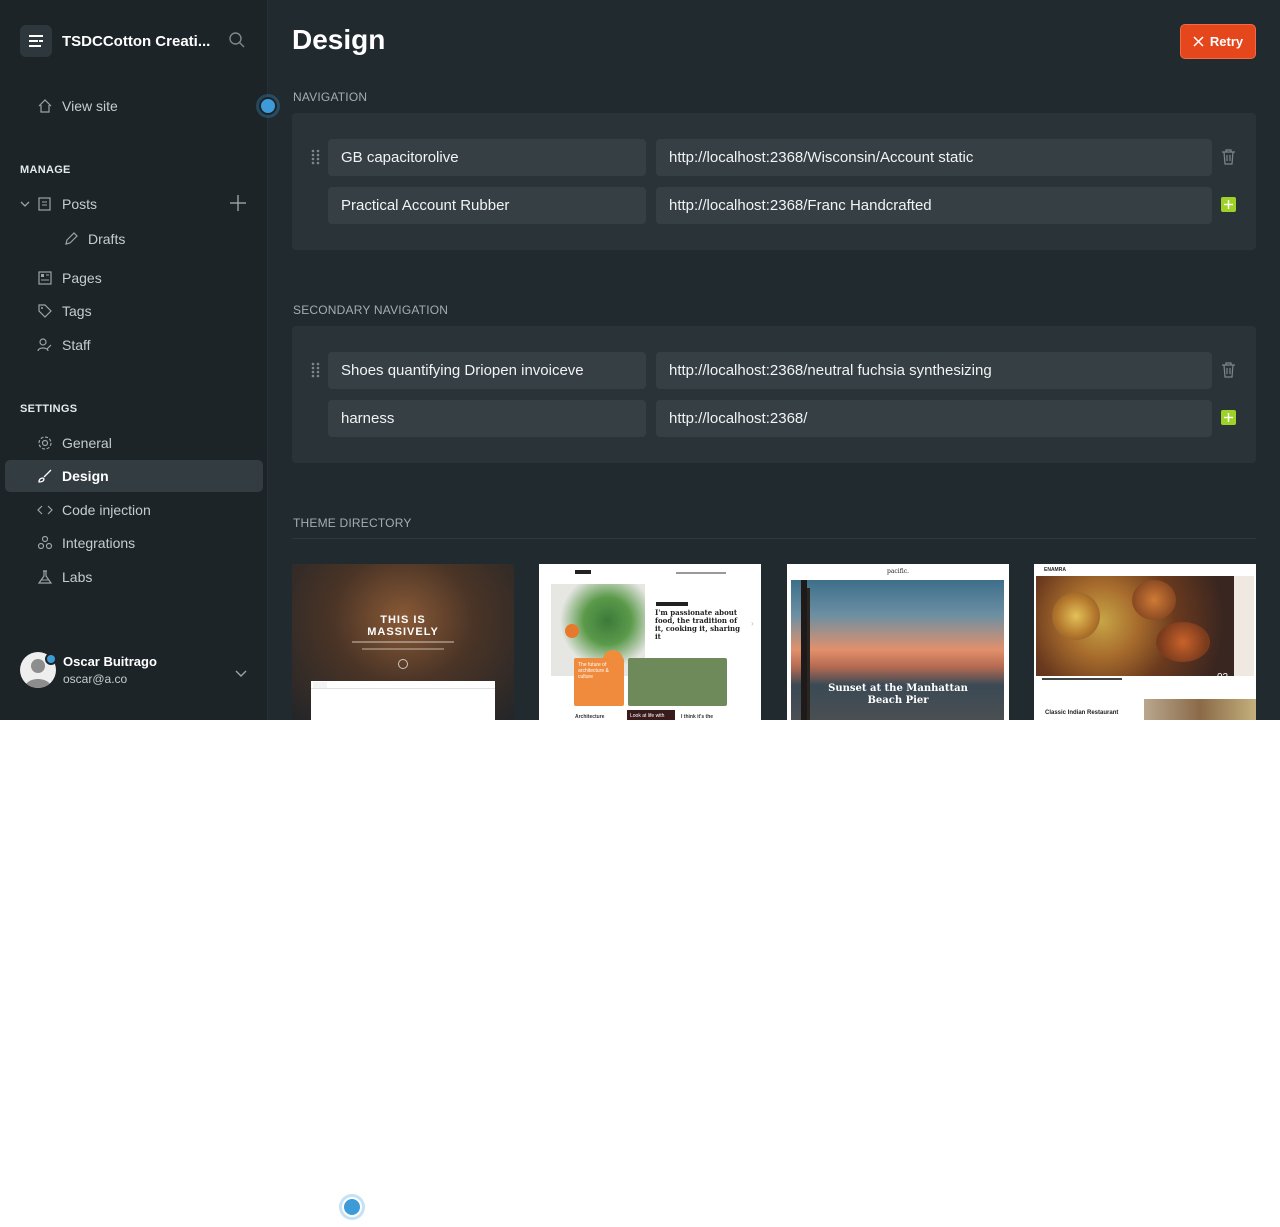 The image size is (1280, 1227). What do you see at coordinates (237, 42) in the screenshot?
I see `search-icon` at bounding box center [237, 42].